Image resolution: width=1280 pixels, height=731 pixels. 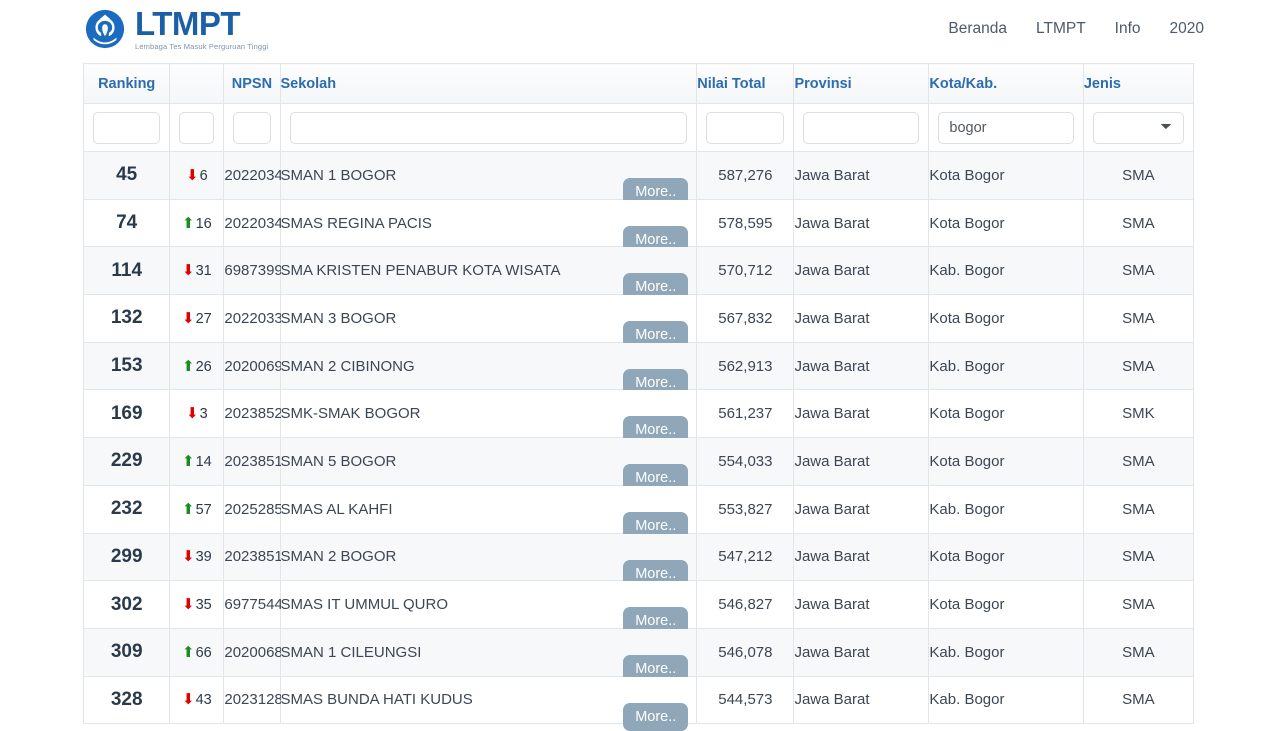 What do you see at coordinates (488, 465) in the screenshot?
I see `cell-sekolah: SMAN 5 BOGOR More..` at bounding box center [488, 465].